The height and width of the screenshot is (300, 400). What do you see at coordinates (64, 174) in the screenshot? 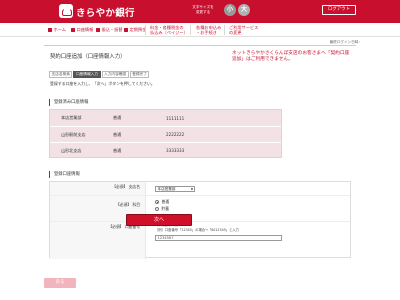
I see `account-form-heading: 登録口座情報` at bounding box center [64, 174].